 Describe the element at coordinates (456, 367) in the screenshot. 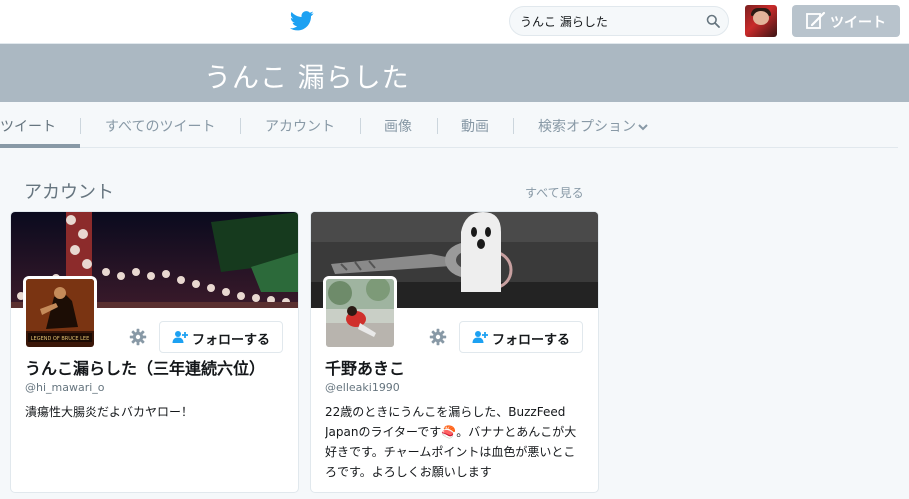

I see `account-name: 千野あきこ` at that location.